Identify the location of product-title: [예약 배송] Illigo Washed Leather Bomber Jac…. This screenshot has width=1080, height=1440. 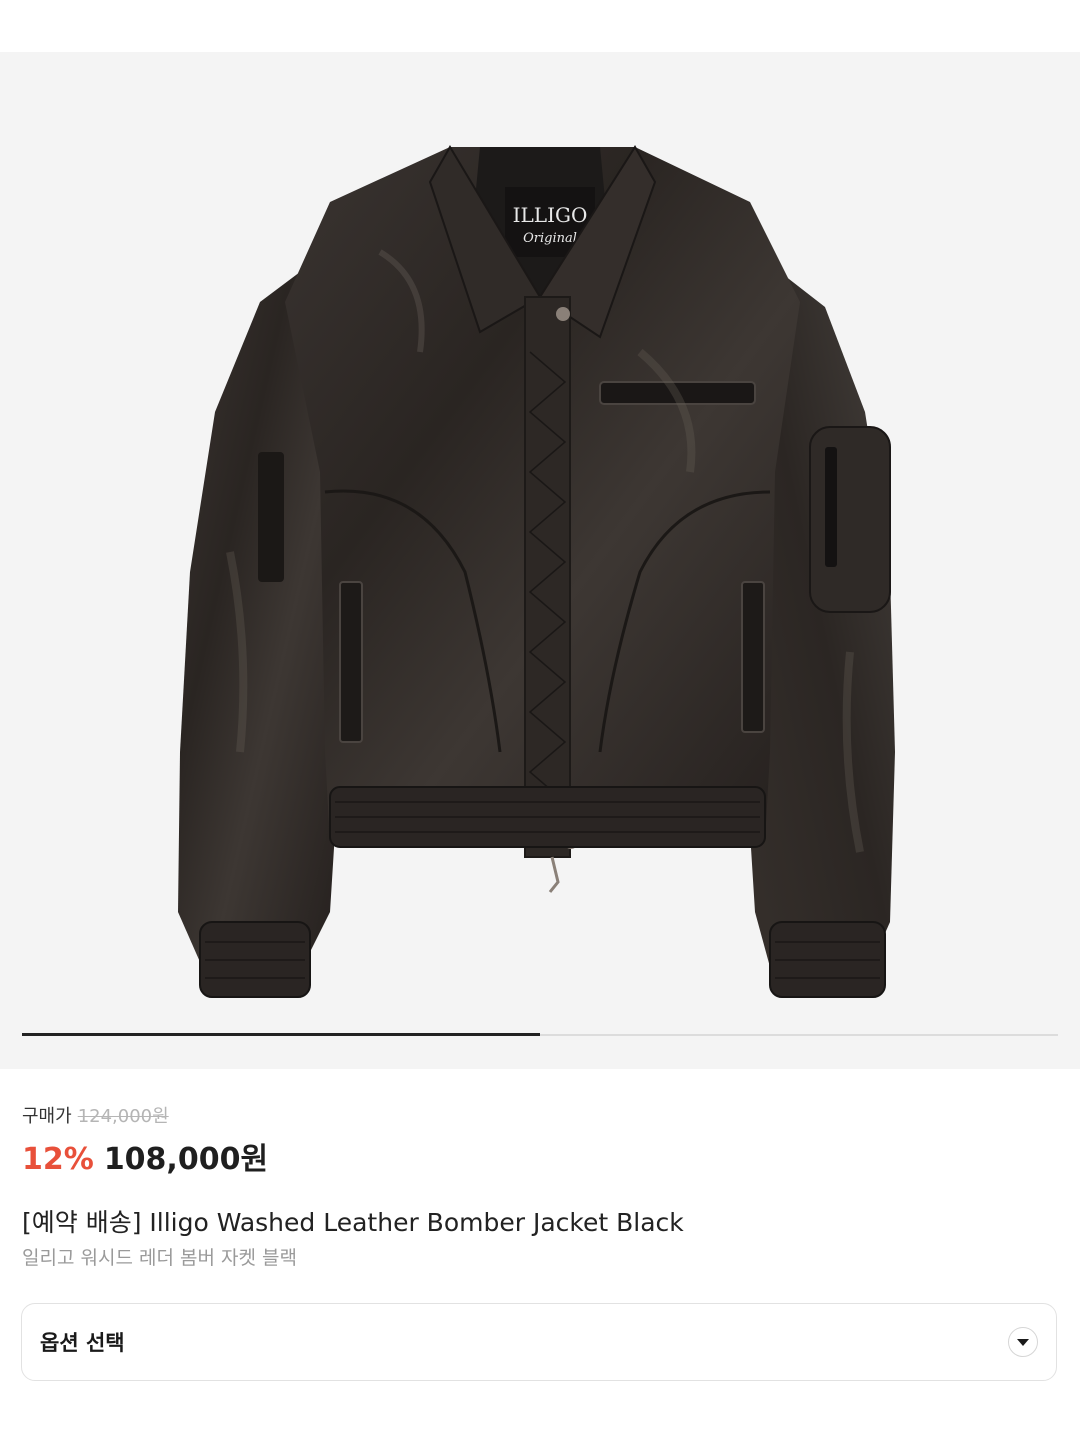
(353, 1222).